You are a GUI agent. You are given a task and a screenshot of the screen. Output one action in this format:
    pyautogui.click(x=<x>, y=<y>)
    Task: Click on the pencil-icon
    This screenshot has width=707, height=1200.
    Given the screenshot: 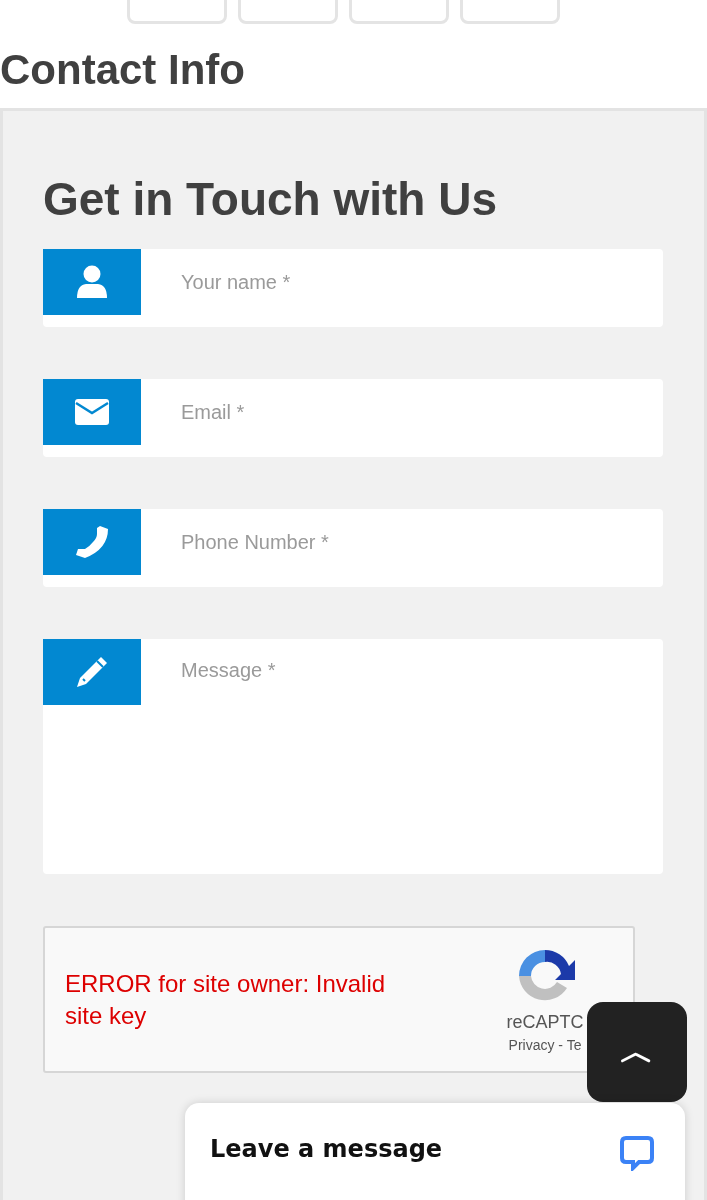 What is the action you would take?
    pyautogui.click(x=92, y=672)
    